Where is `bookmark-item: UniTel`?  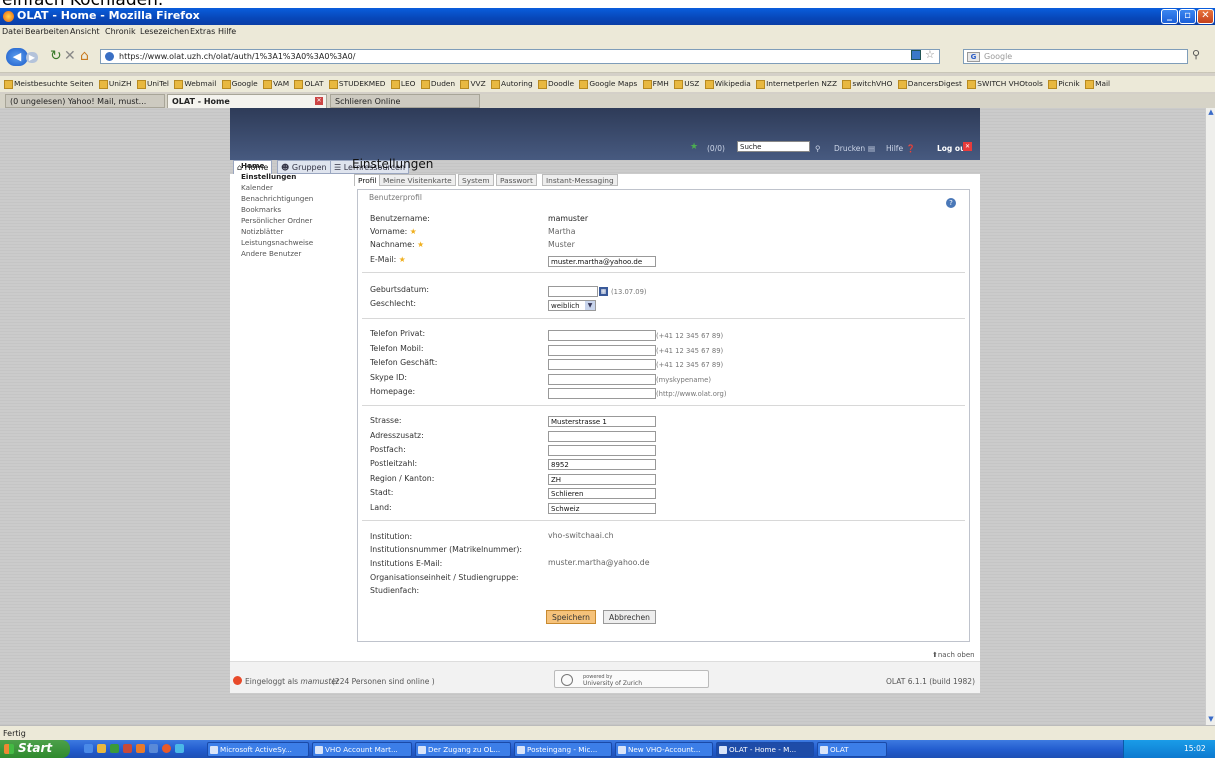 bookmark-item: UniTel is located at coordinates (152, 84).